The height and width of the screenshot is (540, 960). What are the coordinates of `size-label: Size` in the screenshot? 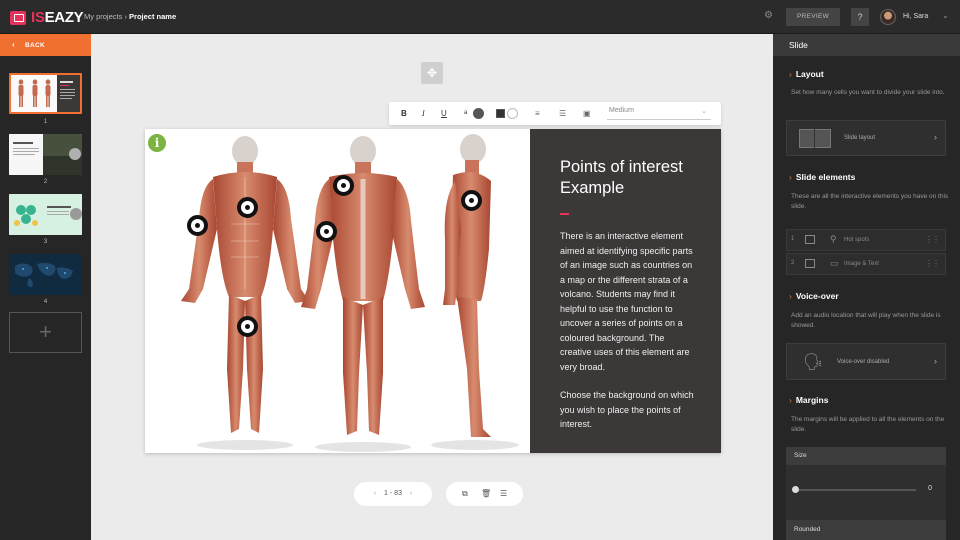 It's located at (866, 456).